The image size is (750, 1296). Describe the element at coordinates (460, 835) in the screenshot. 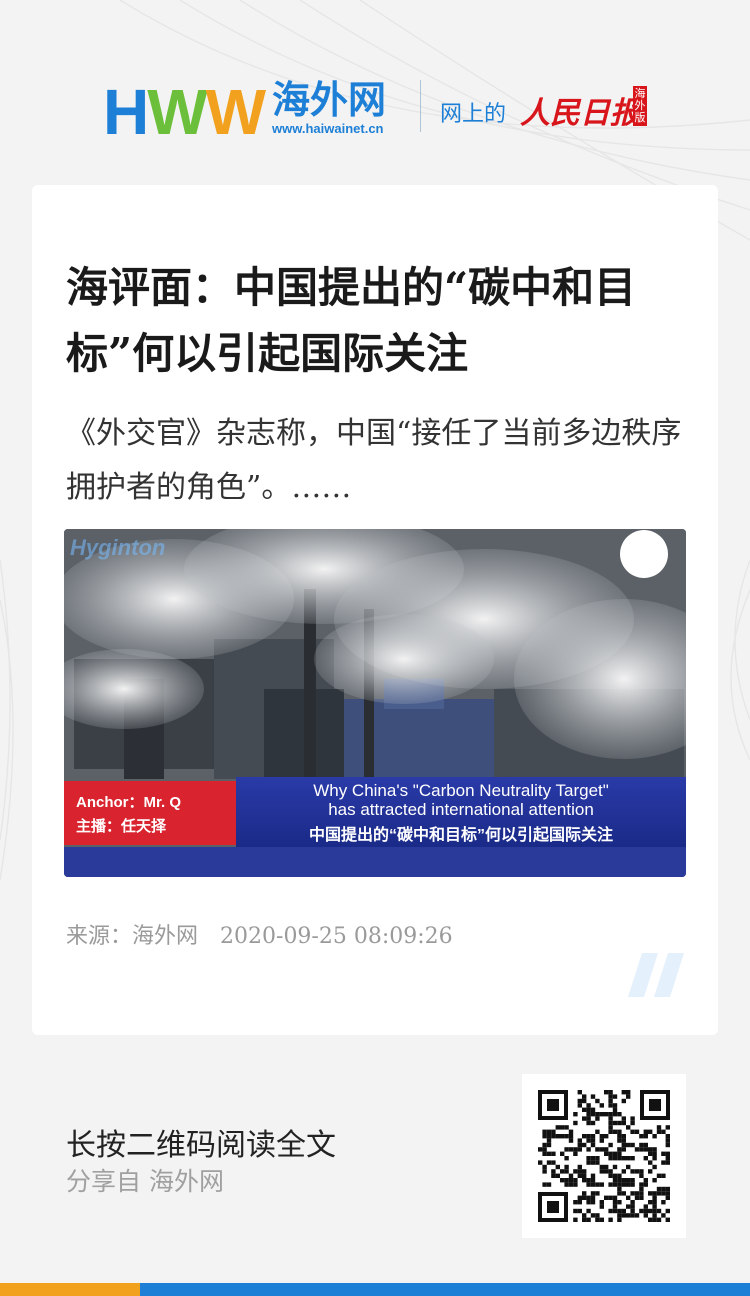

I see `caption-cn: 中国提出的“碳中和目标”何以引起国际关注` at that location.